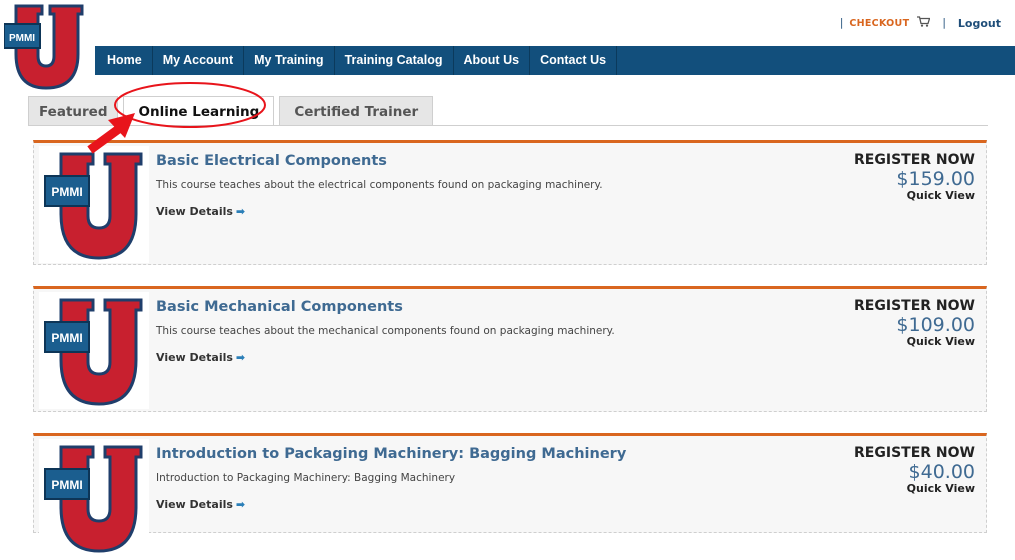  I want to click on nav-my-account: My Account, so click(199, 60).